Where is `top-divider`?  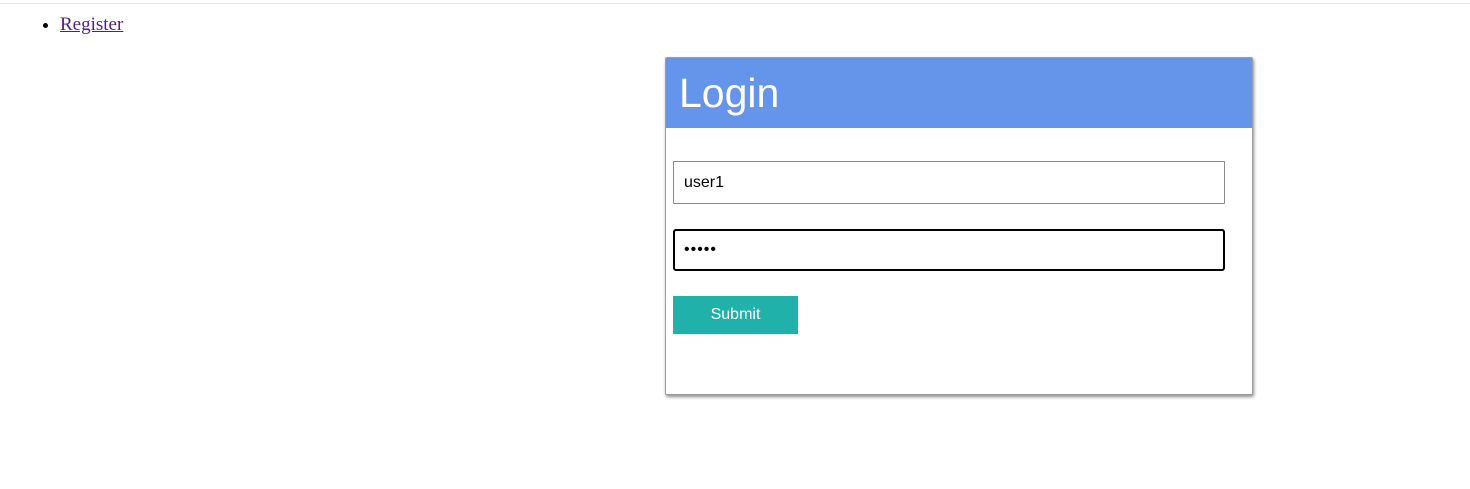 top-divider is located at coordinates (735, 3).